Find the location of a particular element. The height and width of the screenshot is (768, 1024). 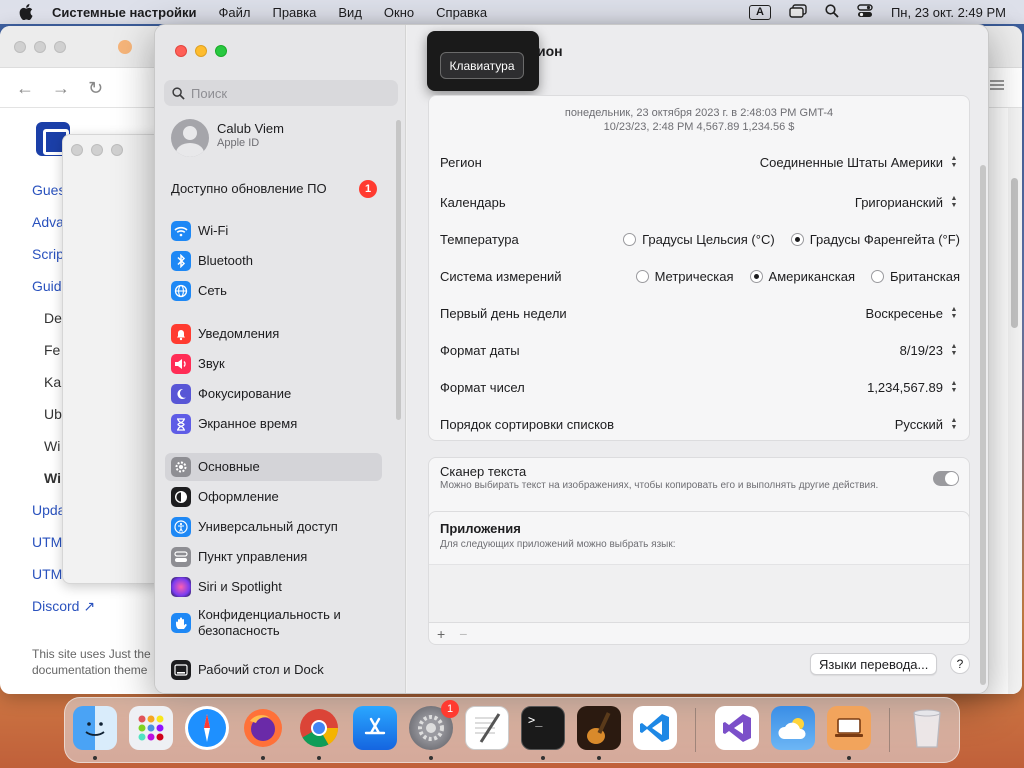

window-icon is located at coordinates (798, 12).